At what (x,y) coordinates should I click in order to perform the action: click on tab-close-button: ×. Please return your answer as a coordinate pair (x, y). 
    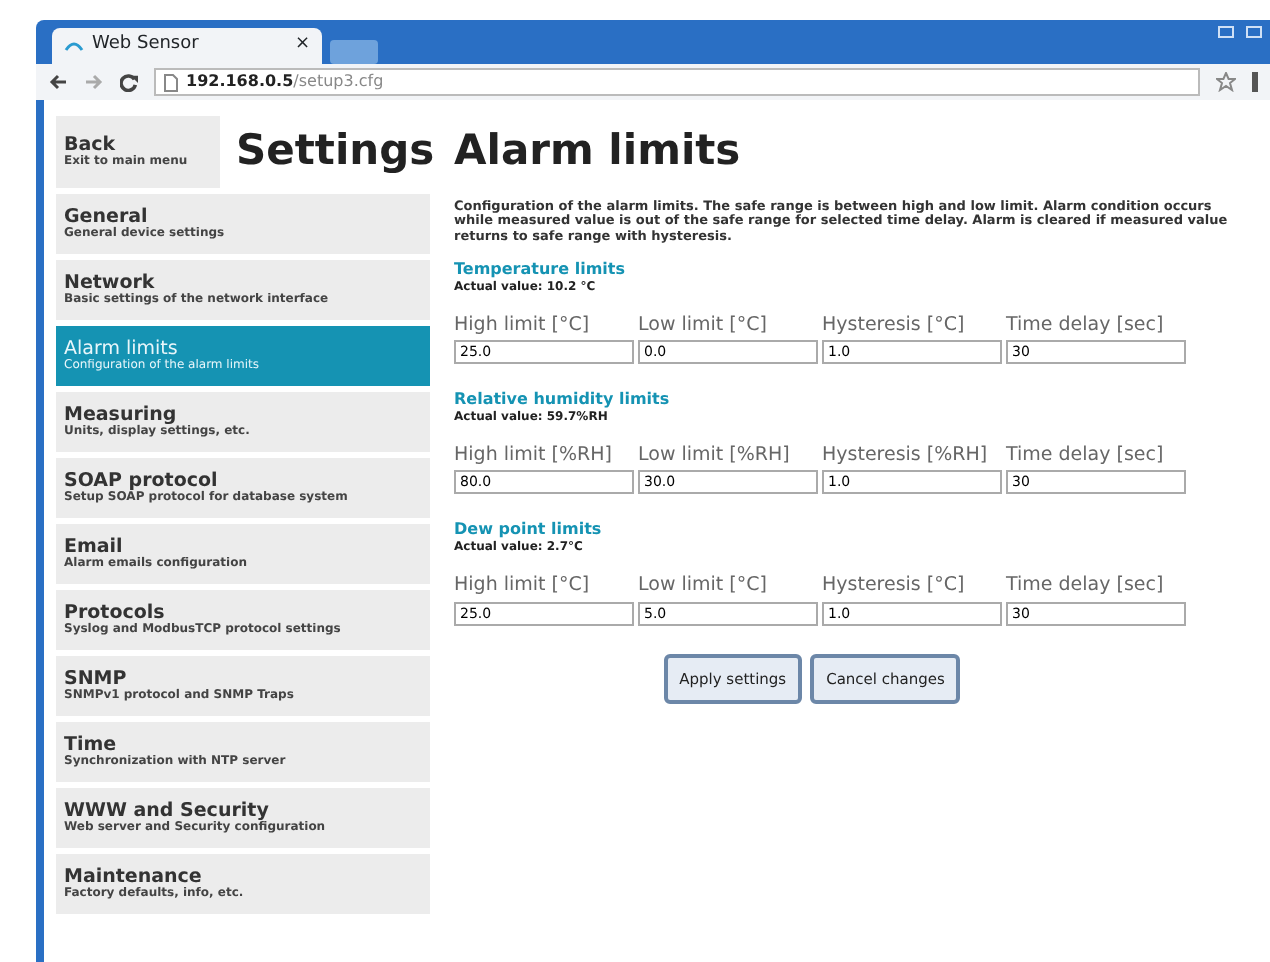
    Looking at the image, I should click on (302, 46).